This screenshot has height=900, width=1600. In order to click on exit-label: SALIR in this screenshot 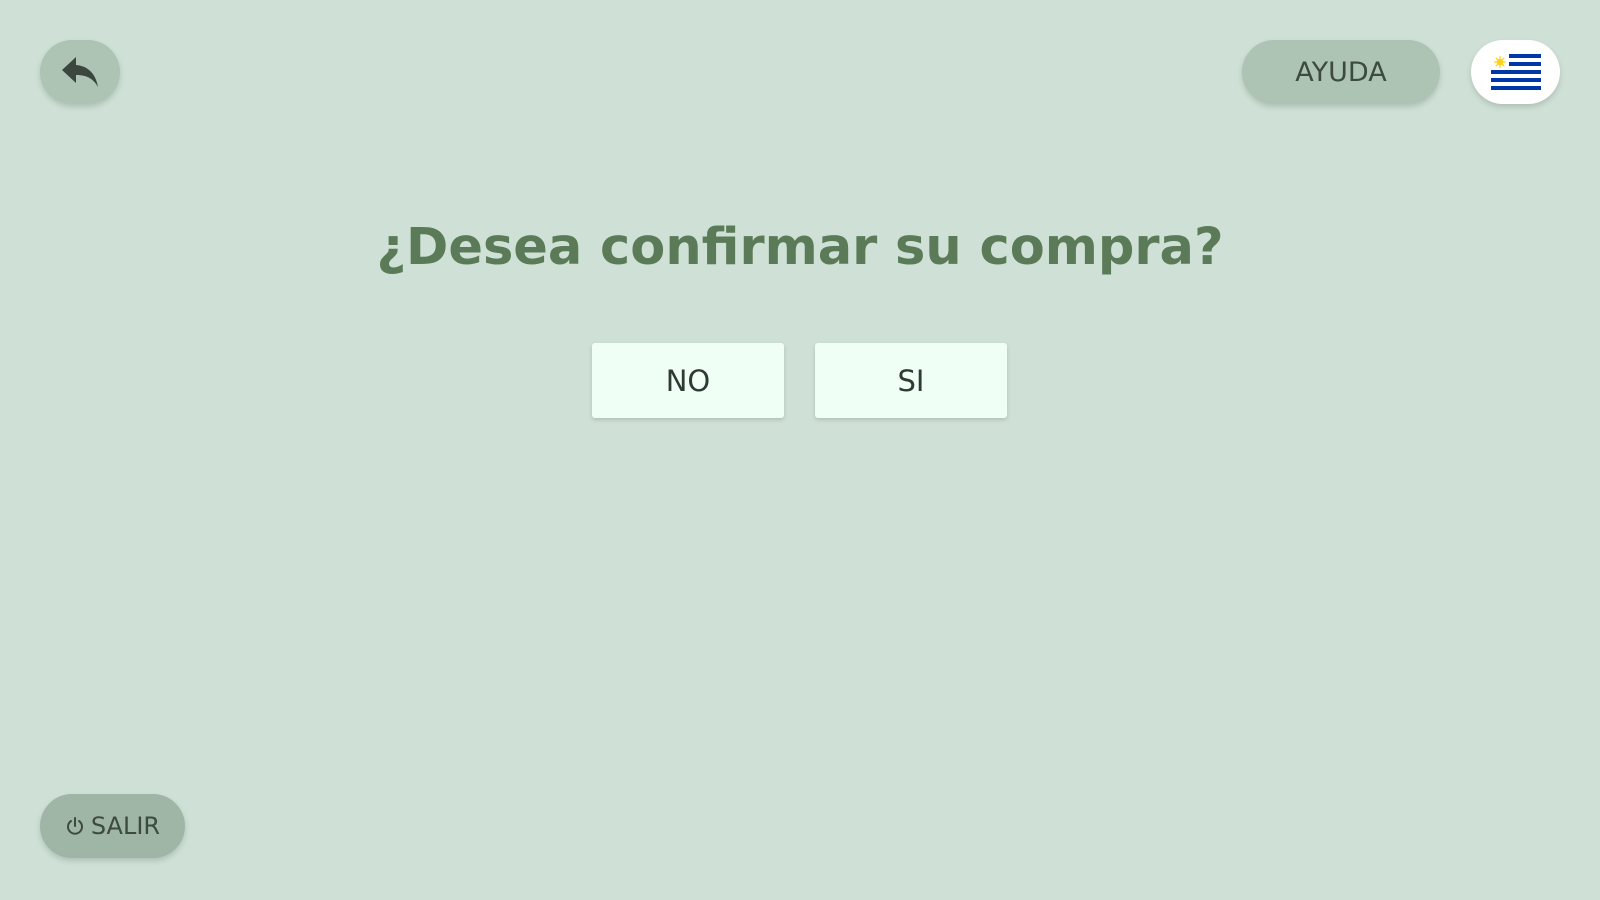, I will do `click(125, 826)`.